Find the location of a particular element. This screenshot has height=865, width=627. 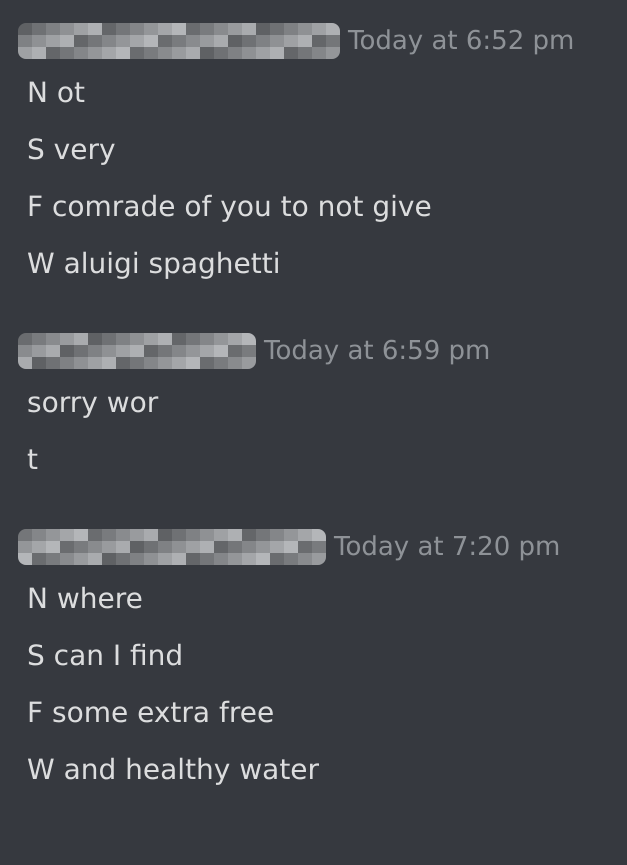

message-text: N where is located at coordinates (85, 599).